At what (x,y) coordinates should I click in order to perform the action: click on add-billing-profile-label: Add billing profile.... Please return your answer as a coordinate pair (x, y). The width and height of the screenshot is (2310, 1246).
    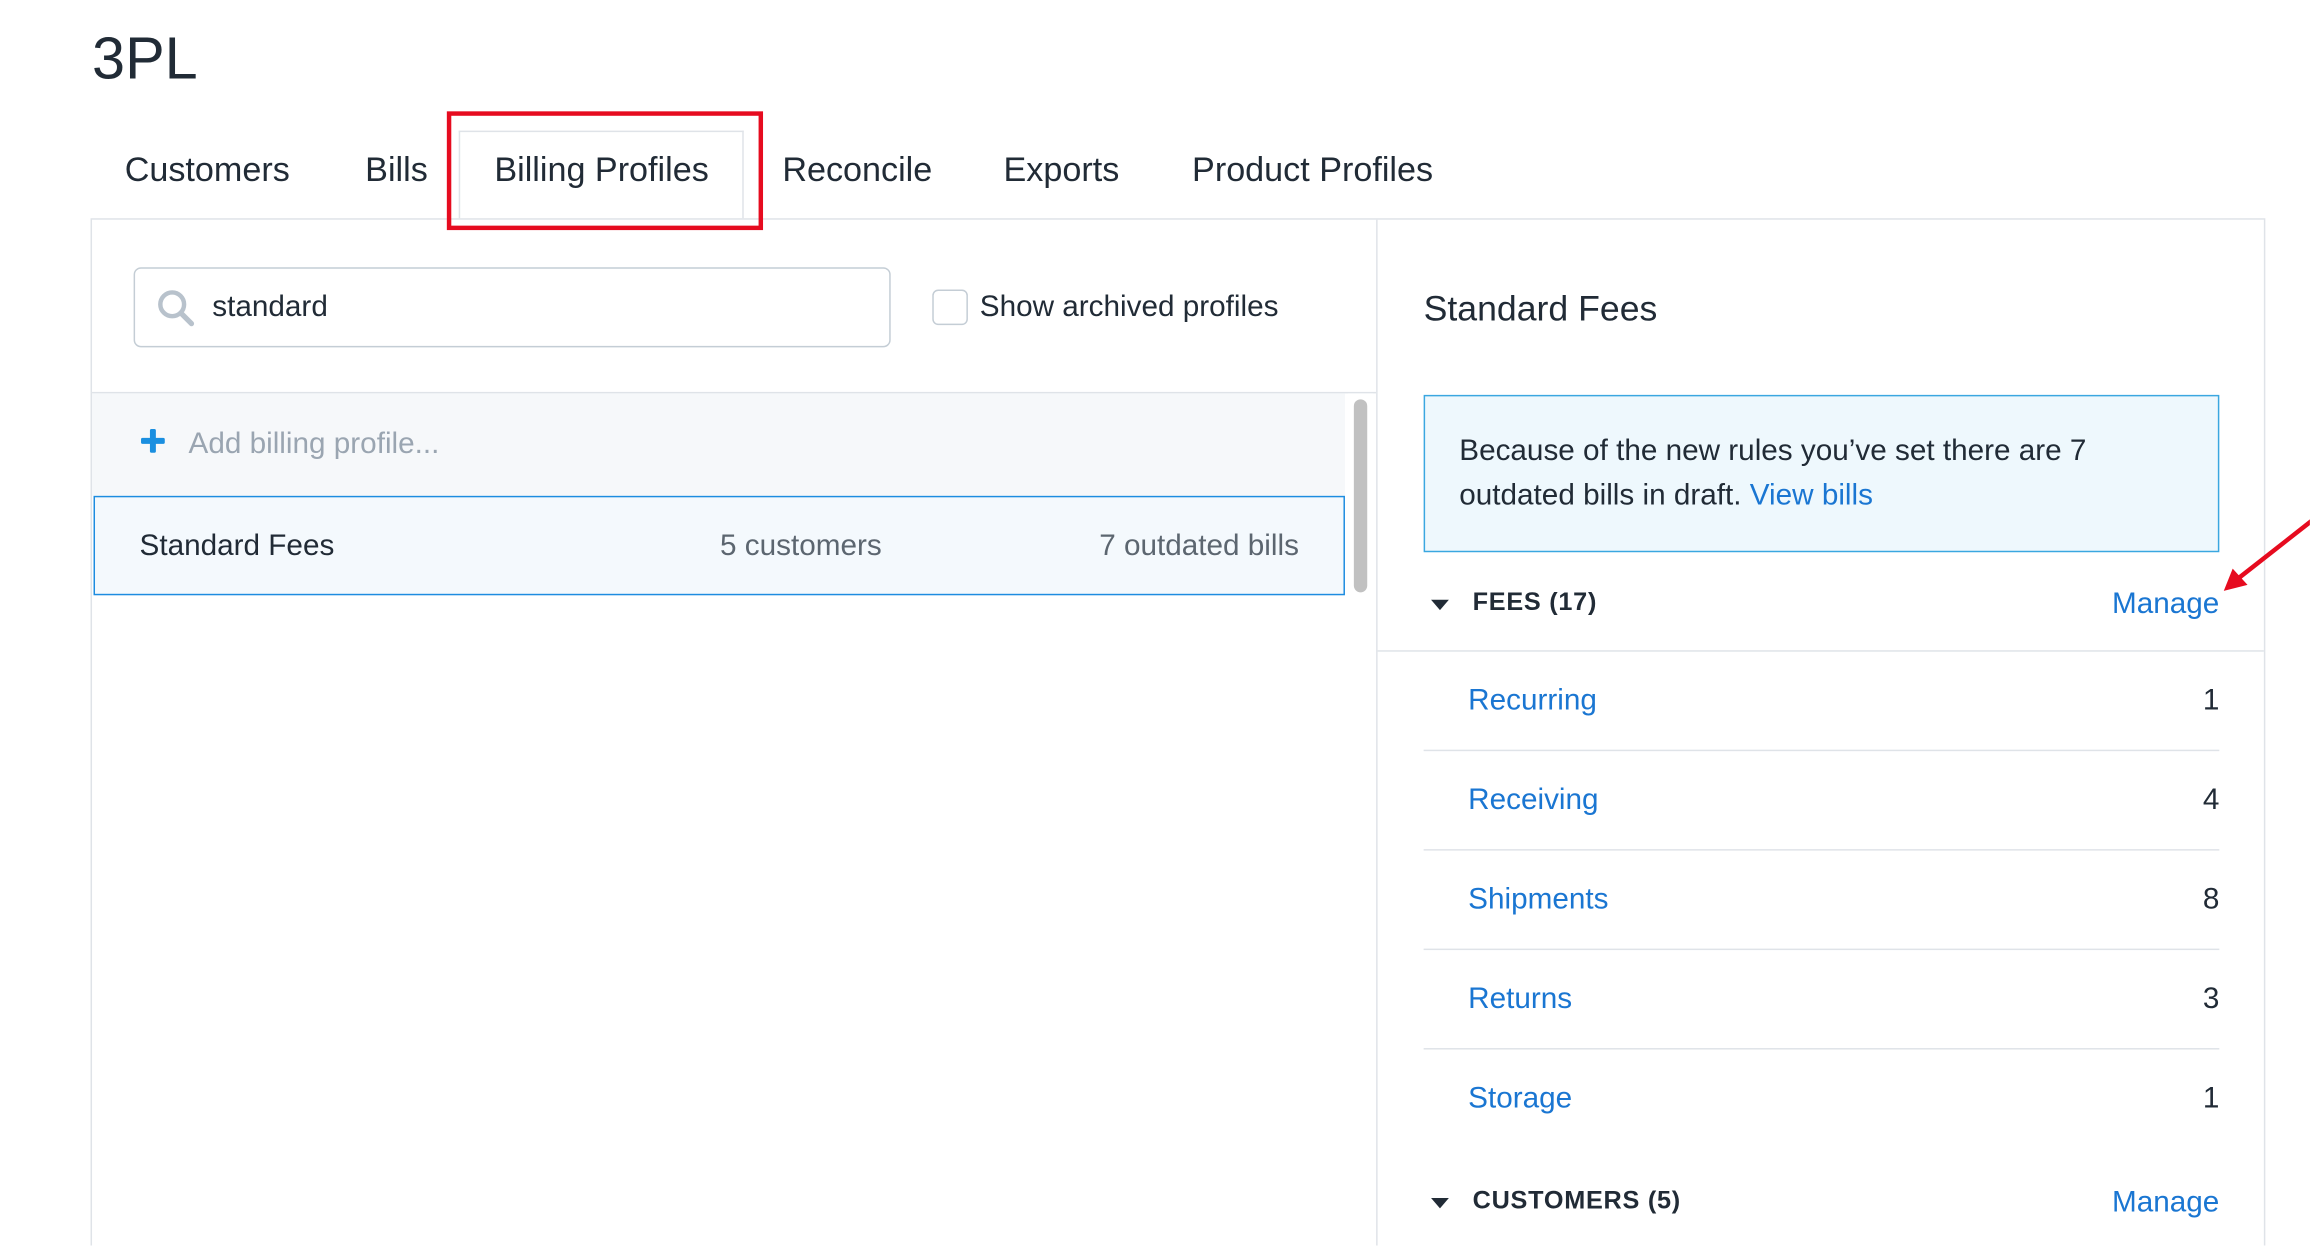
    Looking at the image, I should click on (314, 444).